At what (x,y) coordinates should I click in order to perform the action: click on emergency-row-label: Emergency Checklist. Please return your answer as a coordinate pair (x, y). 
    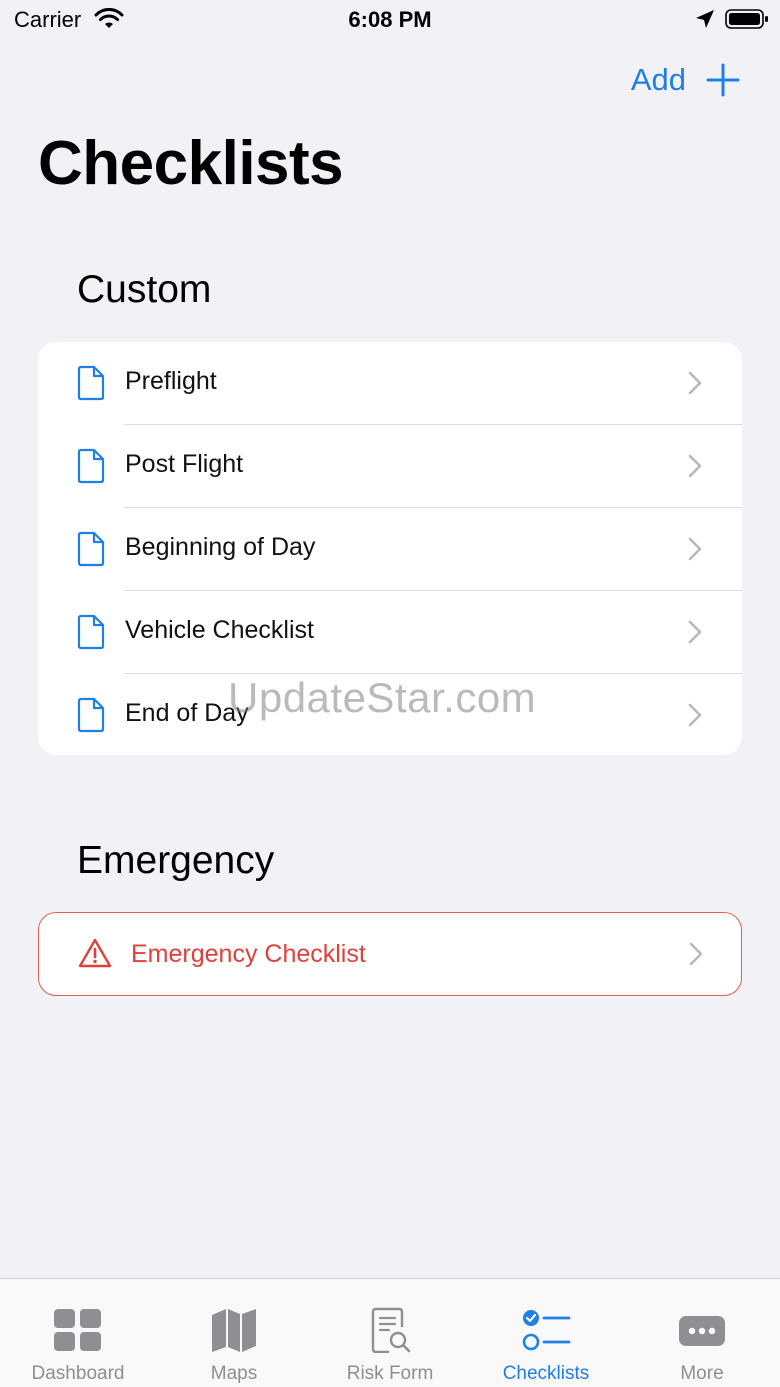
    Looking at the image, I should click on (248, 954).